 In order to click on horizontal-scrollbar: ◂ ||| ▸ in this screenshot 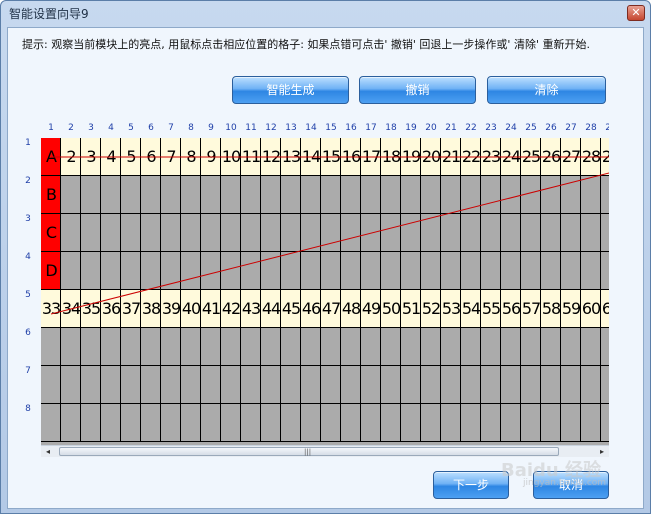, I will do `click(325, 451)`.